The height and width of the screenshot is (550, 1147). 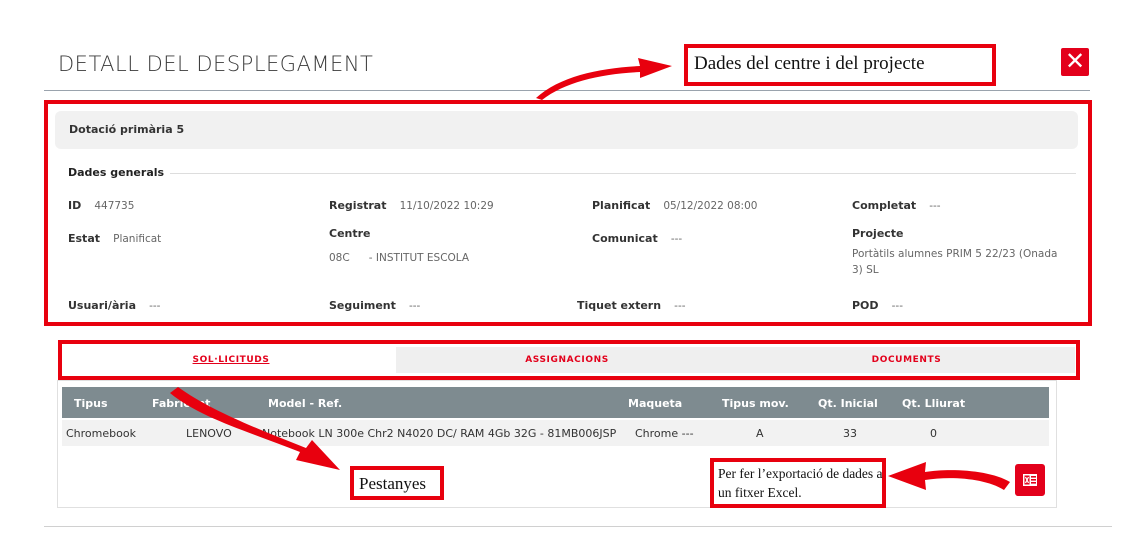 What do you see at coordinates (255, 428) in the screenshot?
I see `arrow-tabs` at bounding box center [255, 428].